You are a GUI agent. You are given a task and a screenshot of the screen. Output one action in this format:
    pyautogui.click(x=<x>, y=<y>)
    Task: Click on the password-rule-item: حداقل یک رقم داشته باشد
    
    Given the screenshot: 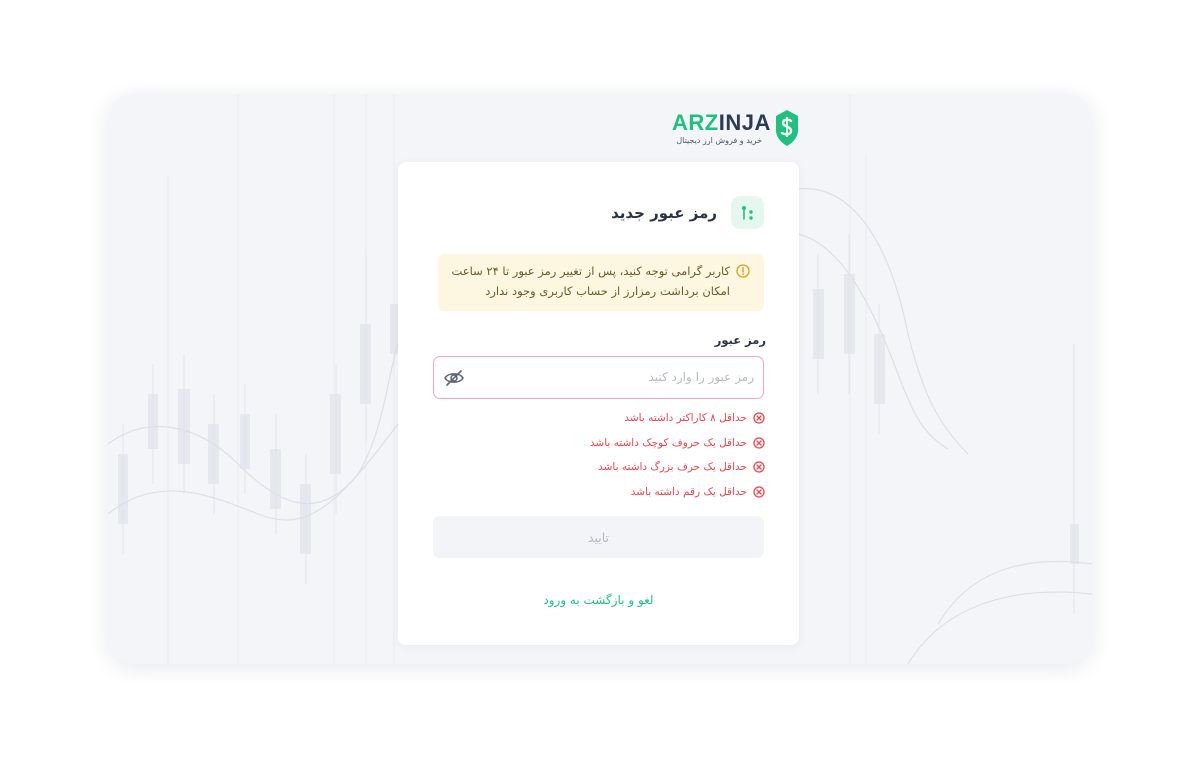 What is the action you would take?
    pyautogui.click(x=615, y=492)
    